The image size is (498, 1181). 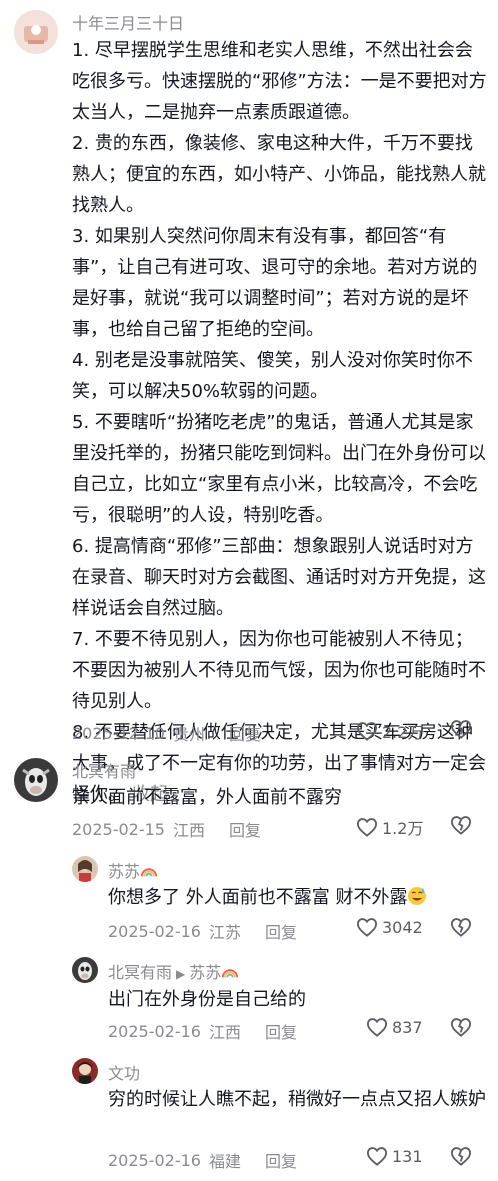 I want to click on comment-author-name: 苏苏, so click(x=124, y=871).